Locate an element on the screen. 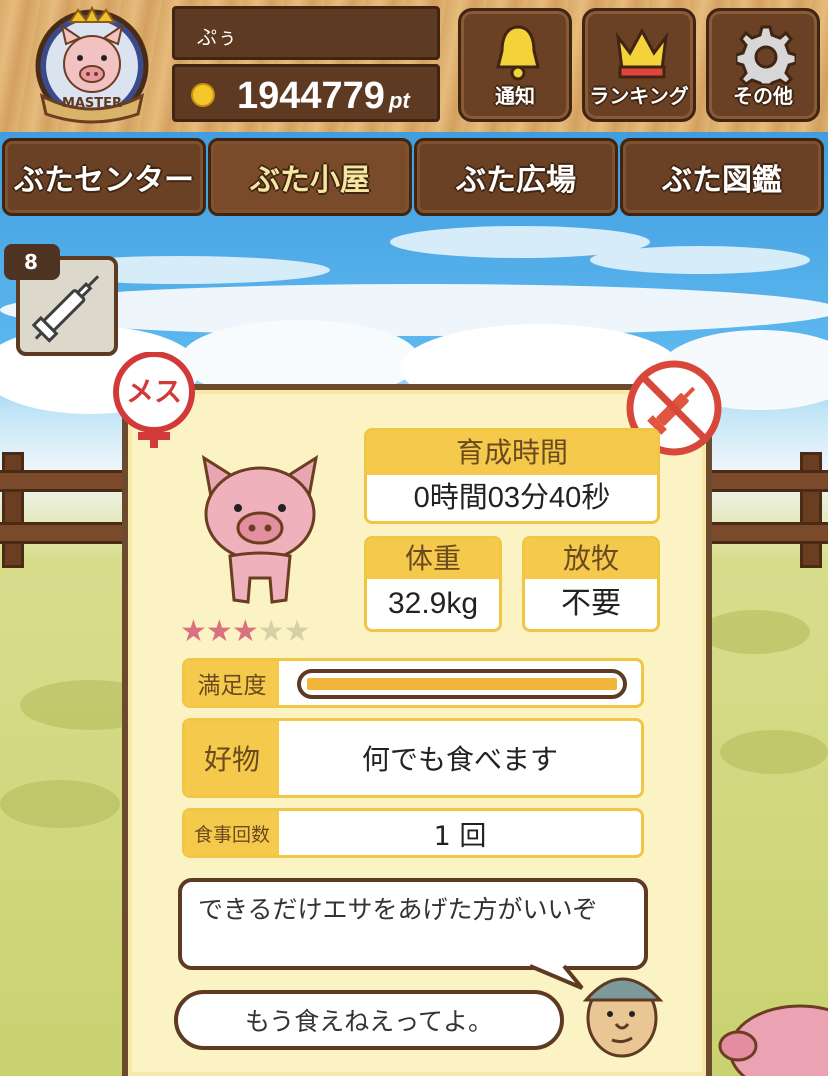 This screenshot has width=828, height=1076. pig-portrait is located at coordinates (260, 529).